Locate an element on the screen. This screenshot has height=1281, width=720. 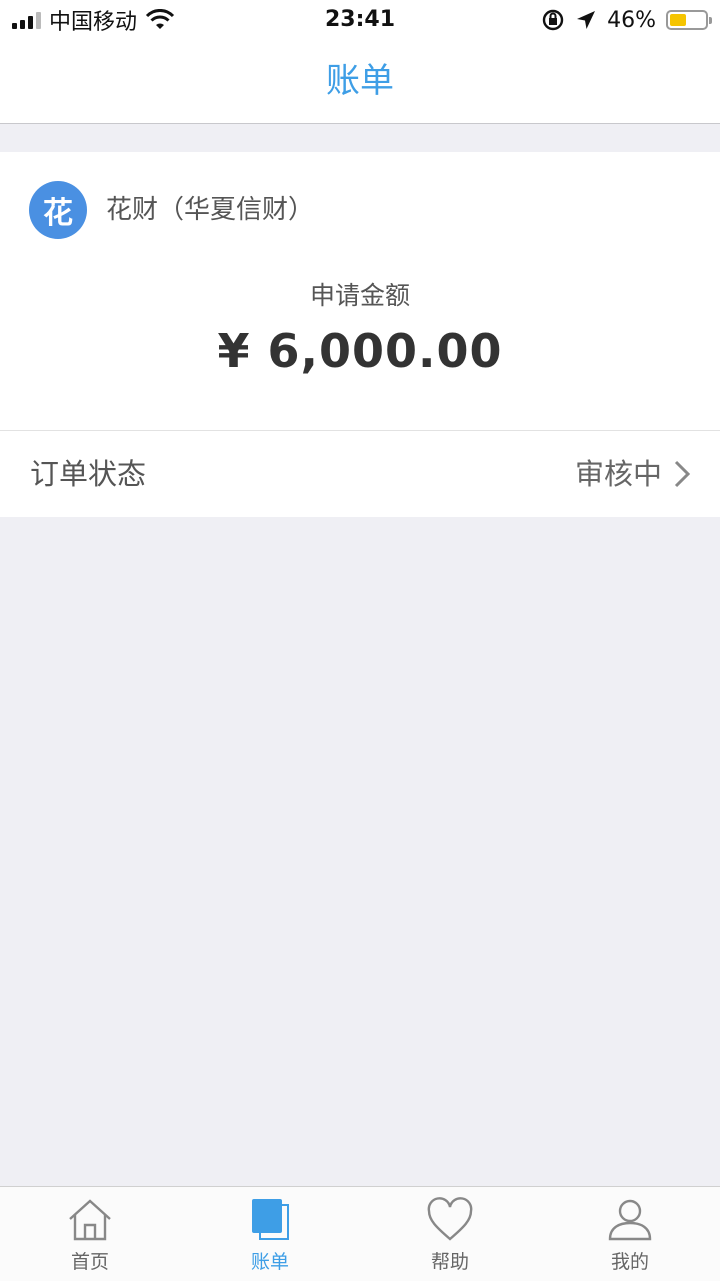
order-status-row: 订单状态 审核中 is located at coordinates (360, 473).